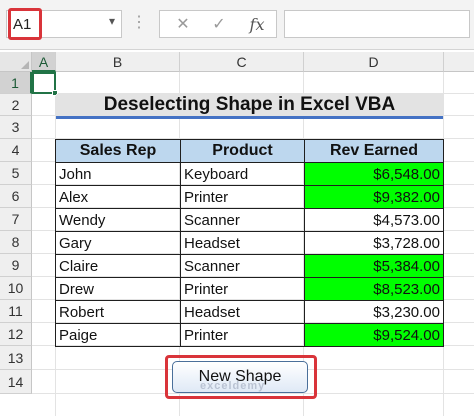 The image size is (474, 416). I want to click on cell-rev-earned: $8,523.00, so click(374, 289).